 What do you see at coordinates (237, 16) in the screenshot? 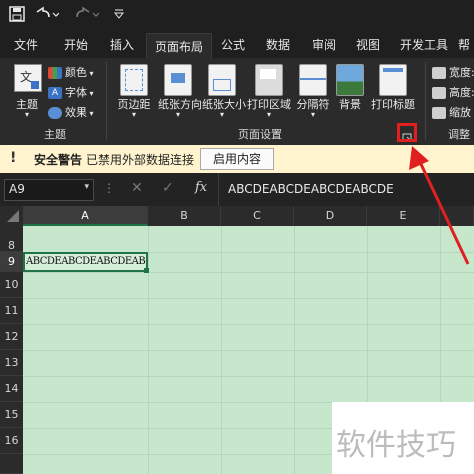
I see `quick-access-toolbar` at bounding box center [237, 16].